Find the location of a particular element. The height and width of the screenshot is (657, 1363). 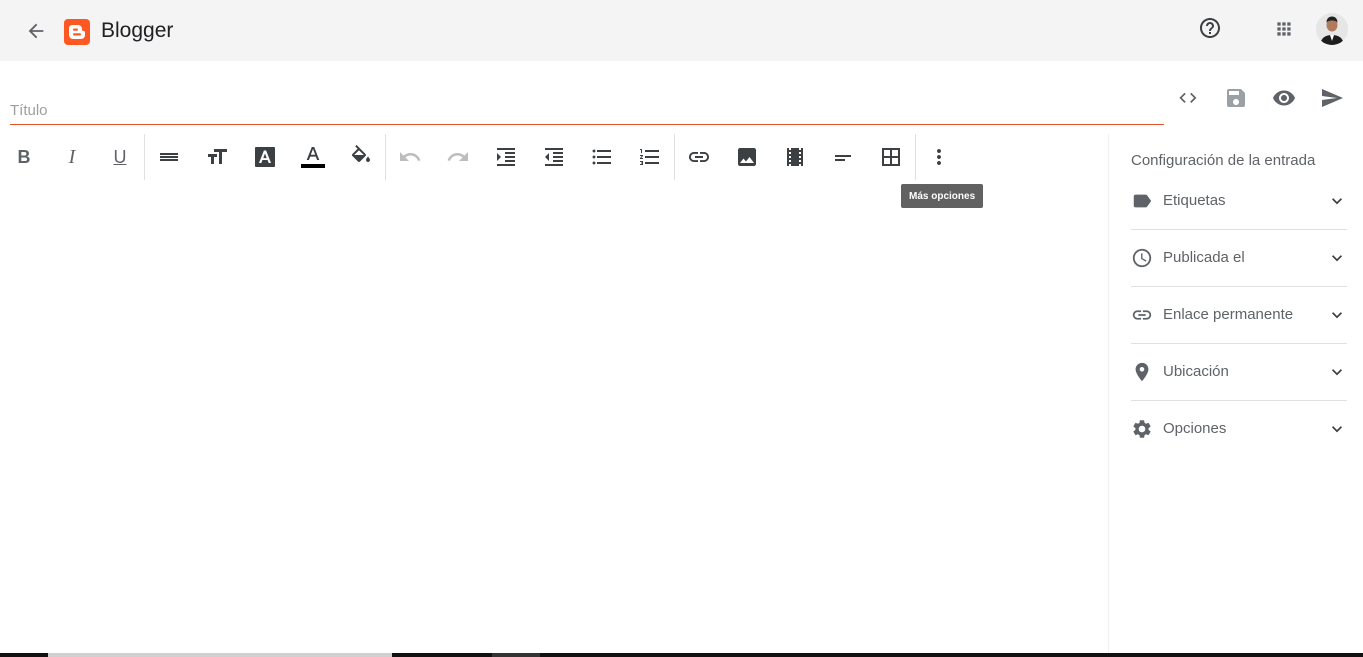

account-avatar is located at coordinates (1332, 29).